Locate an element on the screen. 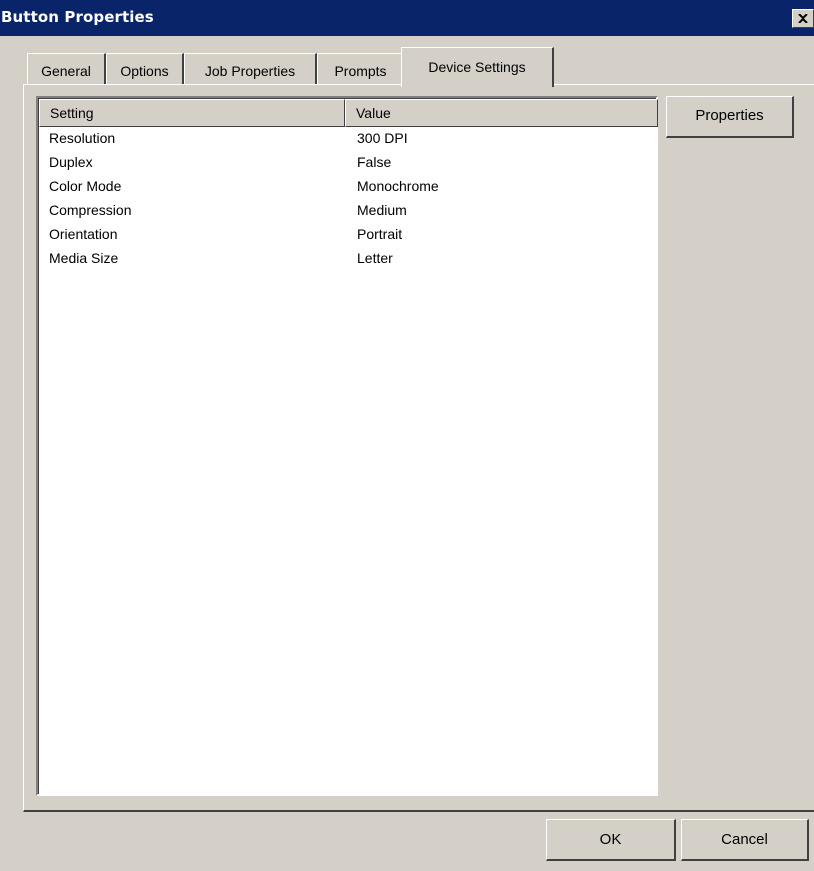  list-item: Duplex False is located at coordinates (348, 165).